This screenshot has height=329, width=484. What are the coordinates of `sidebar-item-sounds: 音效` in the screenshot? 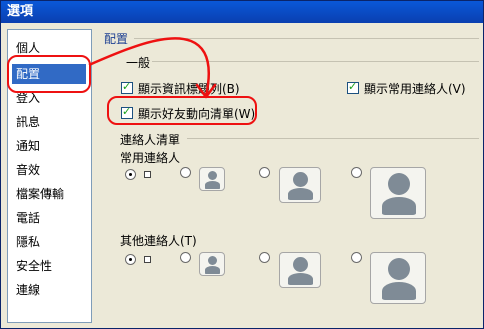 It's located at (49, 170).